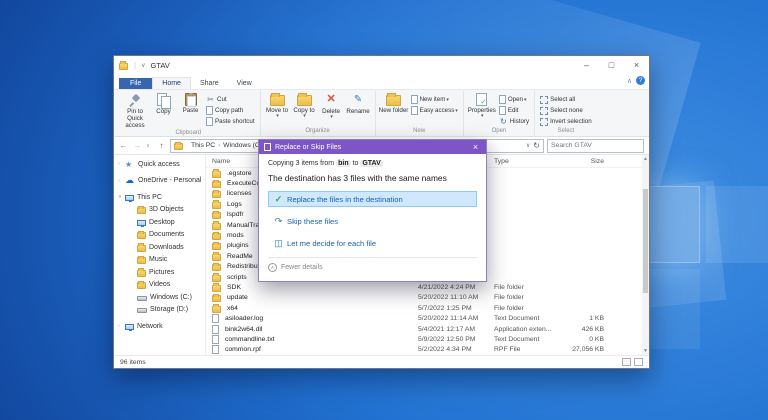  Describe the element at coordinates (482, 105) in the screenshot. I see `properties-button: ✓ Properties ▾` at that location.